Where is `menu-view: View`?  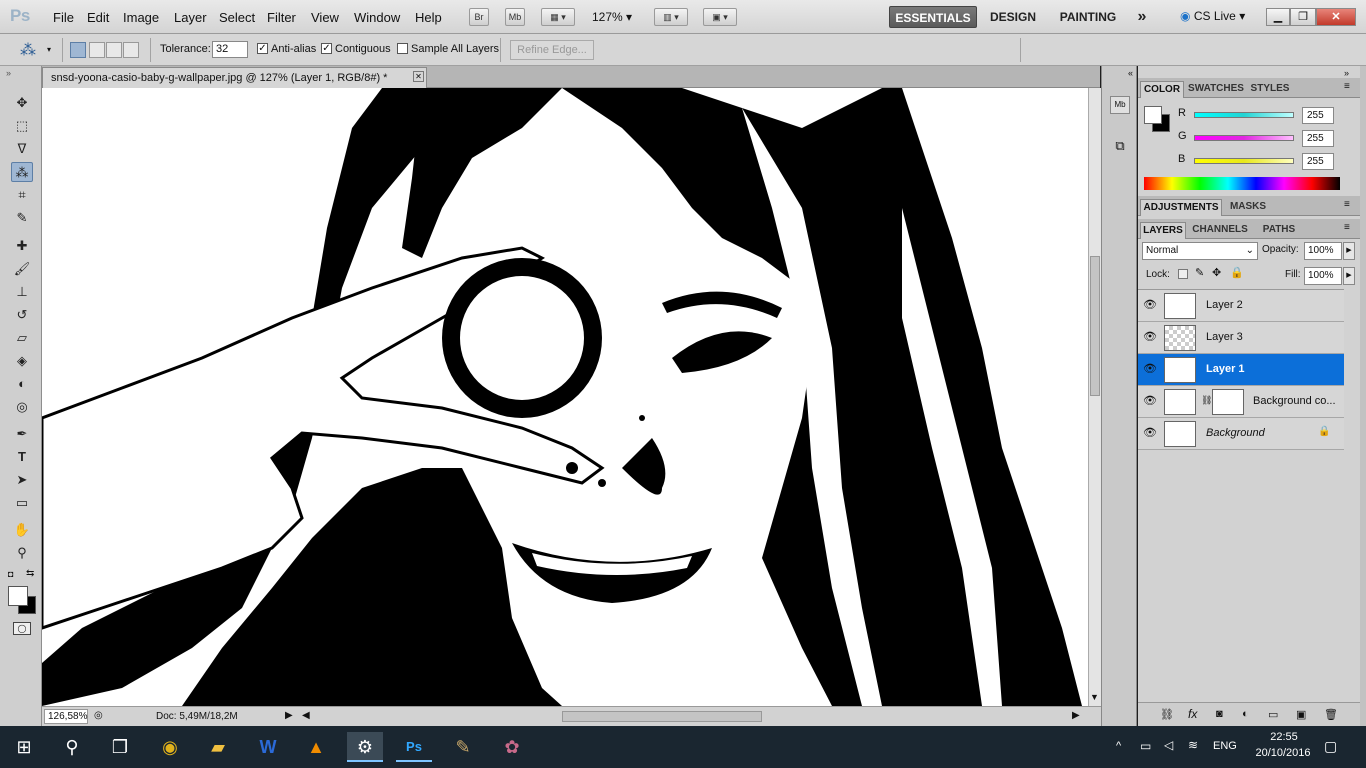
menu-view: View is located at coordinates (325, 17).